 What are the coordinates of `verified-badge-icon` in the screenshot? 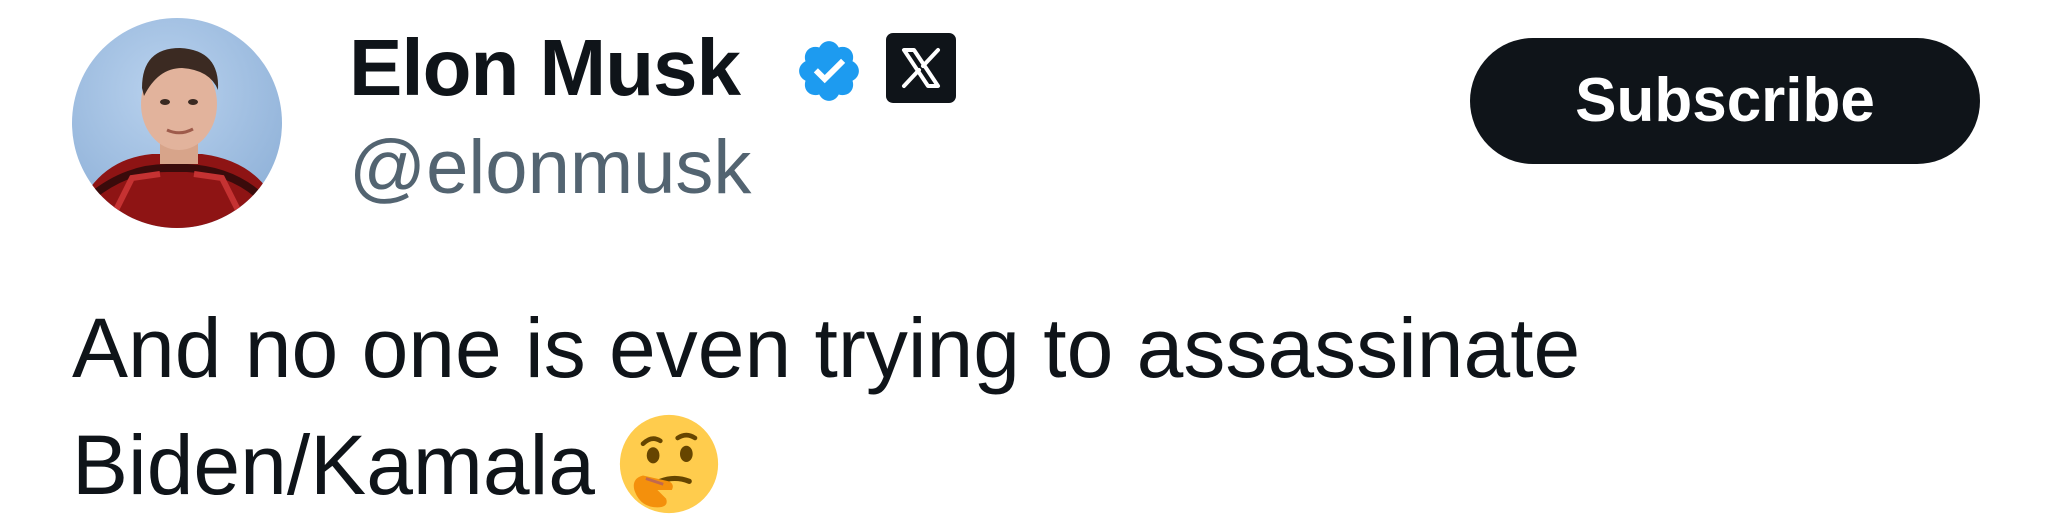 It's located at (829, 71).